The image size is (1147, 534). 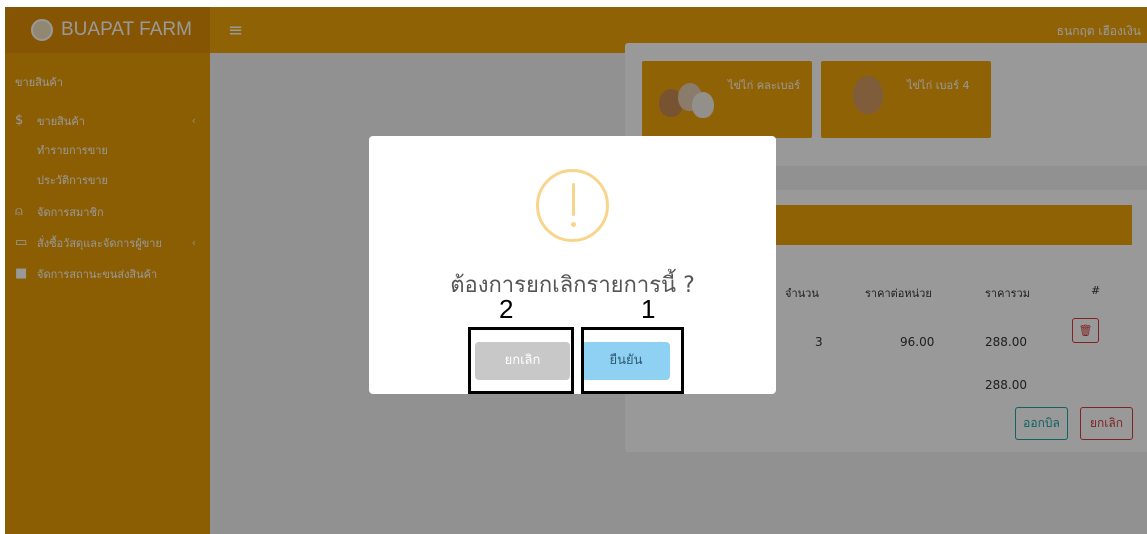 I want to click on annotation-label-1: 1, so click(x=648, y=309).